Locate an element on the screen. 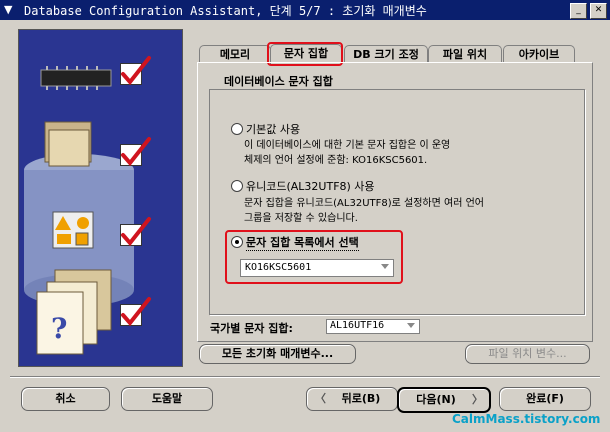  national-charset-label: 국가별 문자 집합: is located at coordinates (251, 328).